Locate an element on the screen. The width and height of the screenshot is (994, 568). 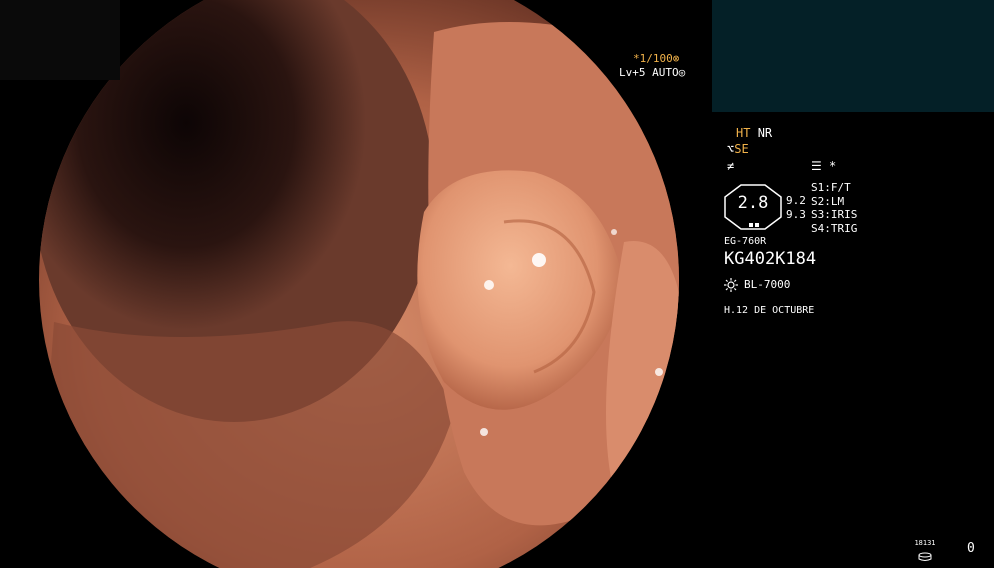
s-mode-value: IRIS is located at coordinates (844, 214).